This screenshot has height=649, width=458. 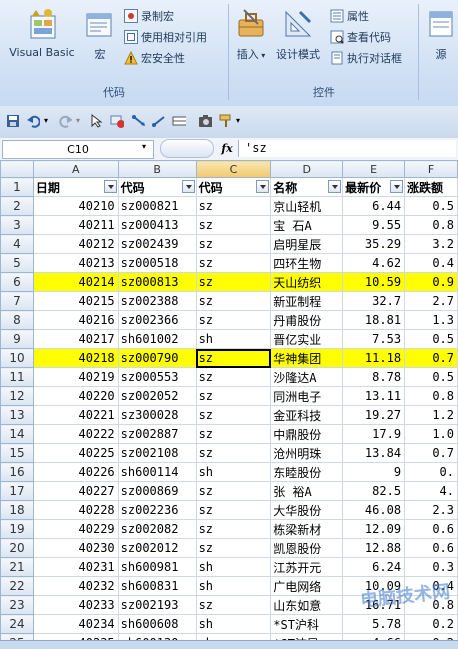 I want to click on row-header: 18, so click(x=17, y=510).